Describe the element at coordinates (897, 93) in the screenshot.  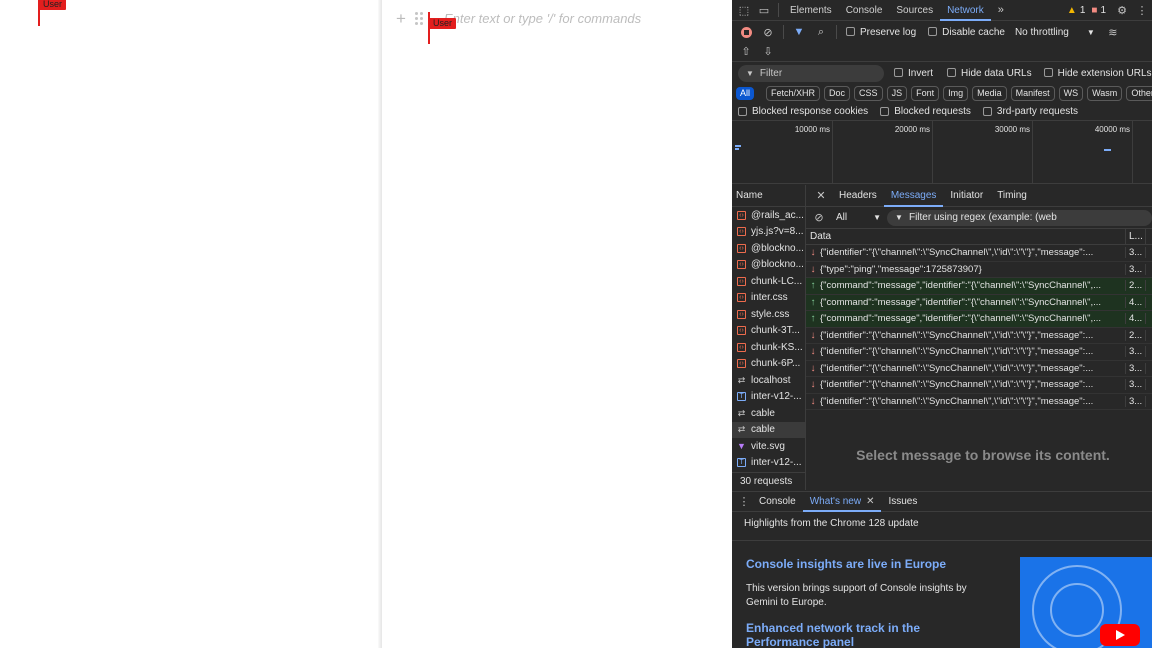
I see `type-filter-js: JS` at that location.